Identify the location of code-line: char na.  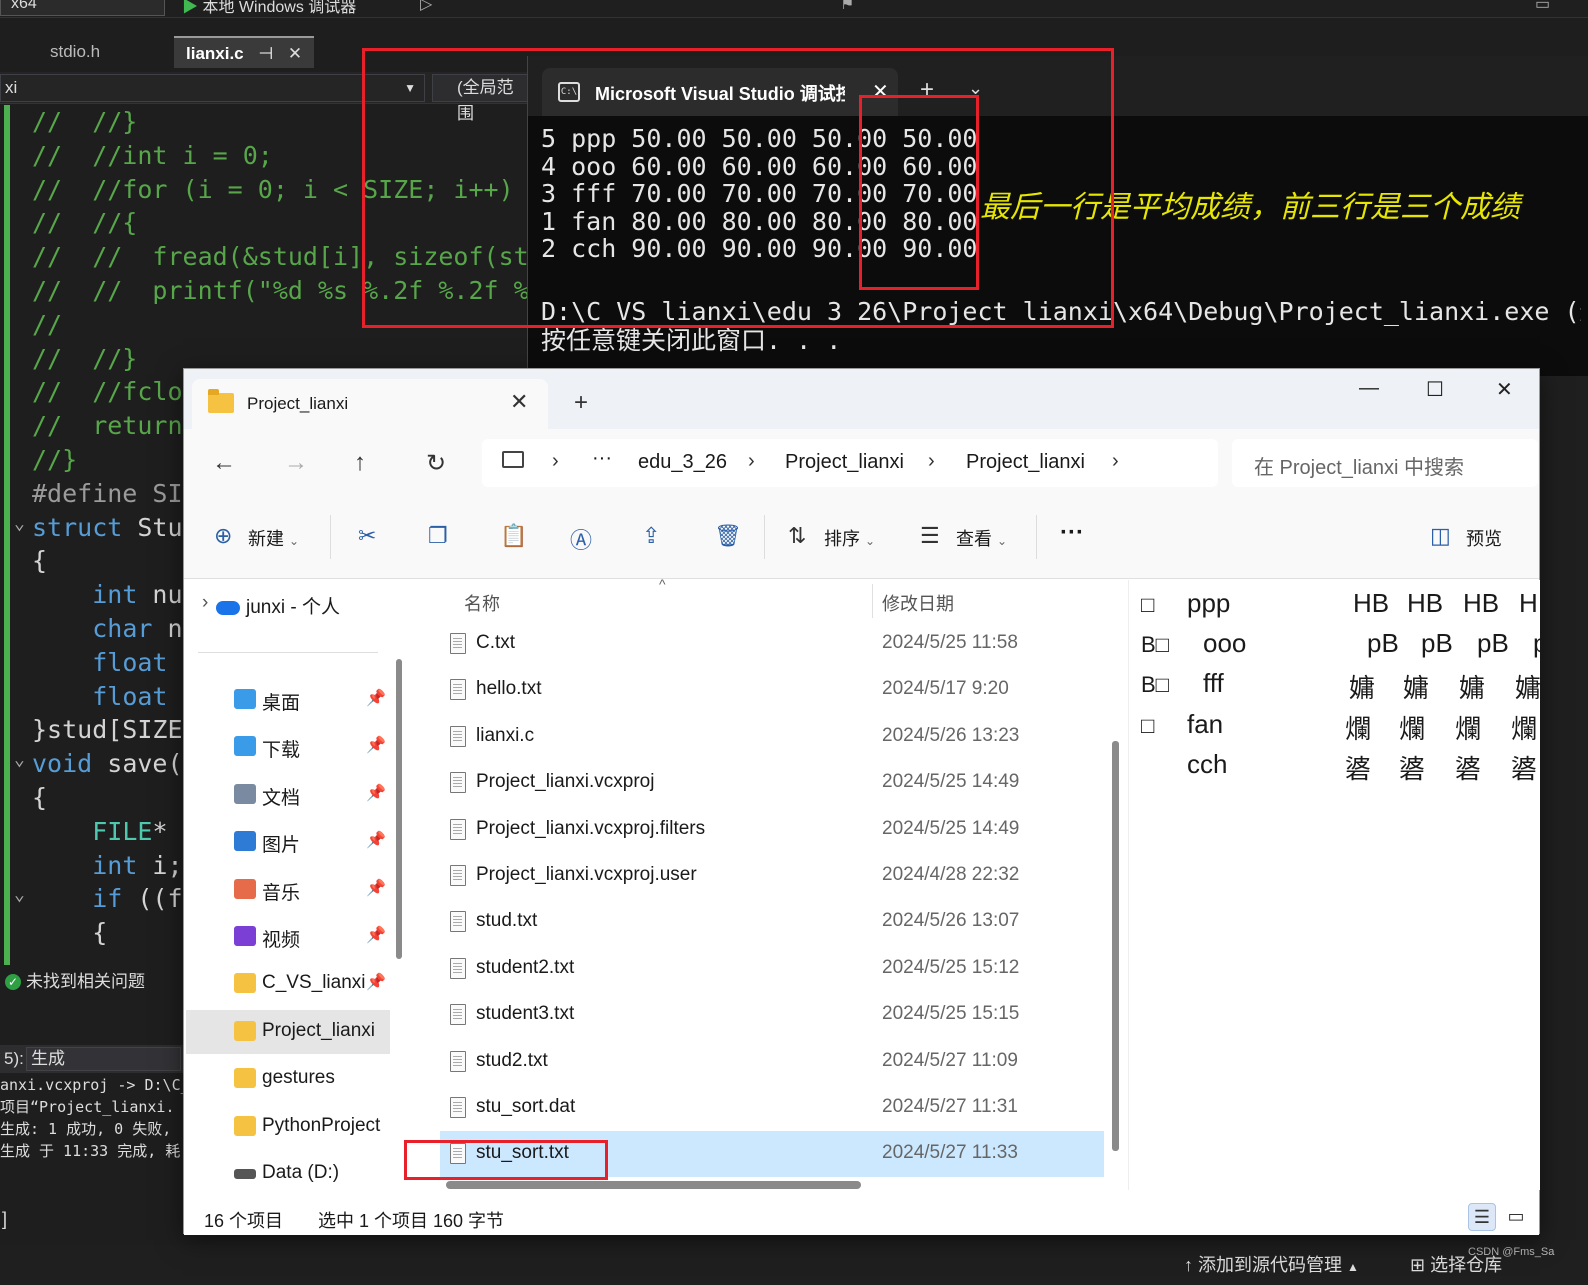
(114, 629).